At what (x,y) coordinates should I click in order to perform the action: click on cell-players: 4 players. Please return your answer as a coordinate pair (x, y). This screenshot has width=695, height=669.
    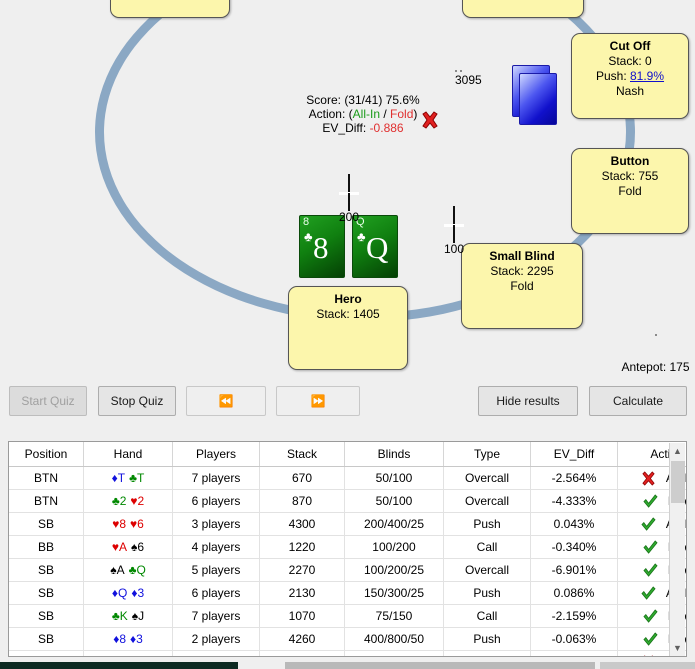
    Looking at the image, I should click on (216, 547).